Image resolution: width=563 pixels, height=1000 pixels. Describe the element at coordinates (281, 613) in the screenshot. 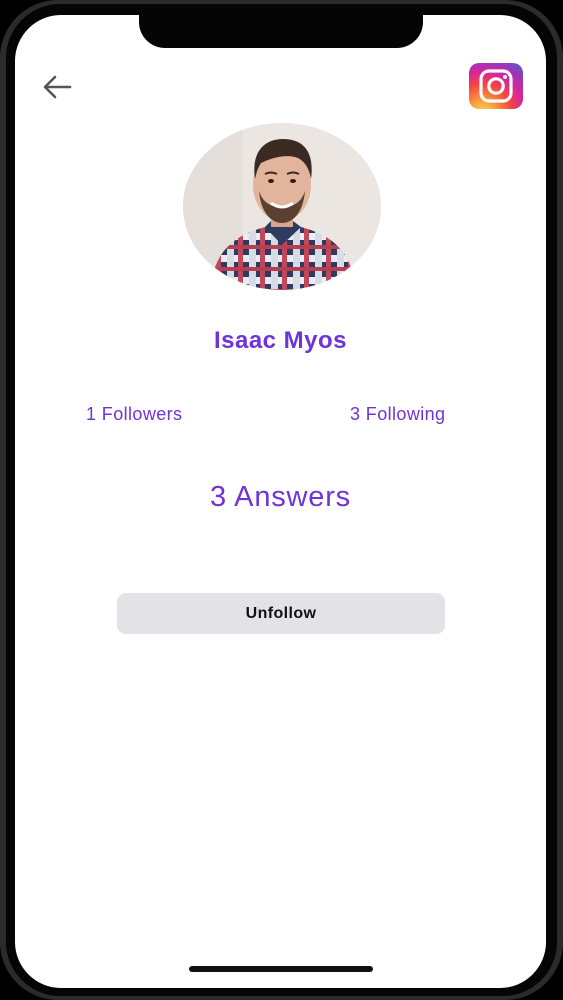

I see `unfollow-button: Unfollow` at that location.